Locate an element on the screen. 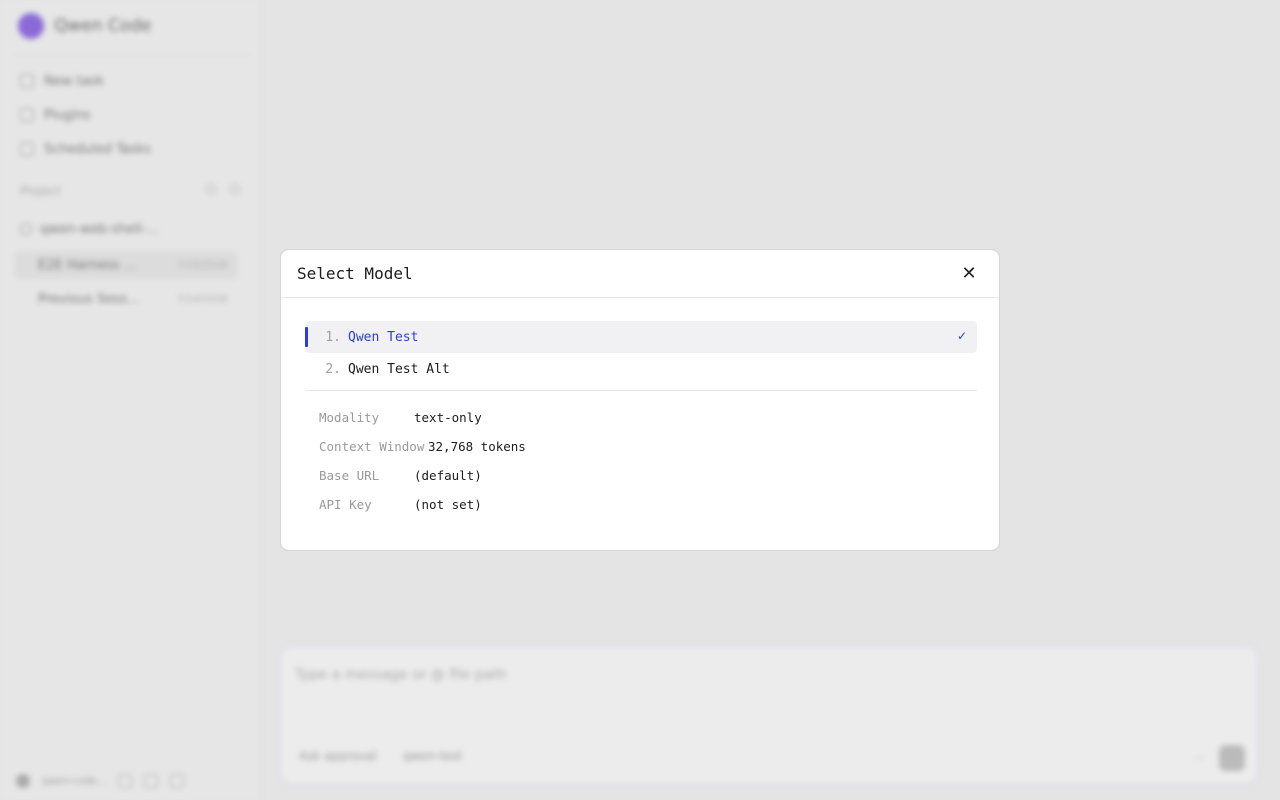  sidebar-item-new-task: New task is located at coordinates (62, 81).